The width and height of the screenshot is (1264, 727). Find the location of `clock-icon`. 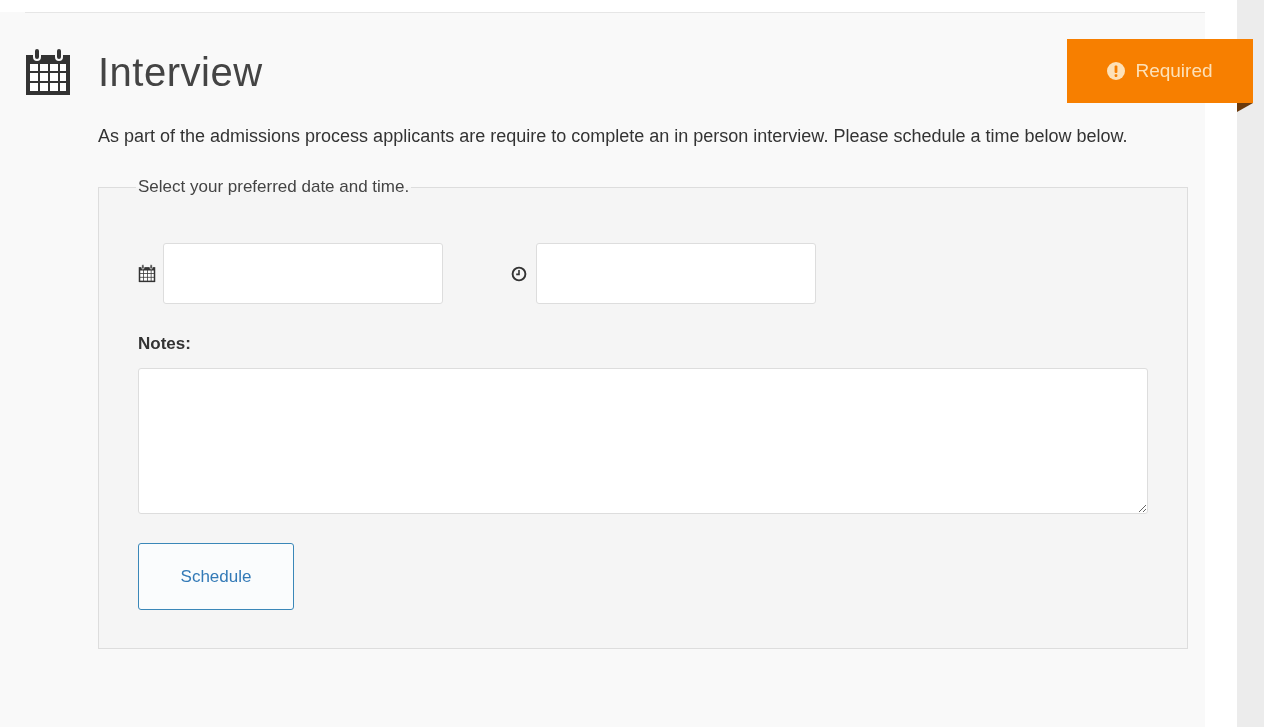

clock-icon is located at coordinates (519, 273).